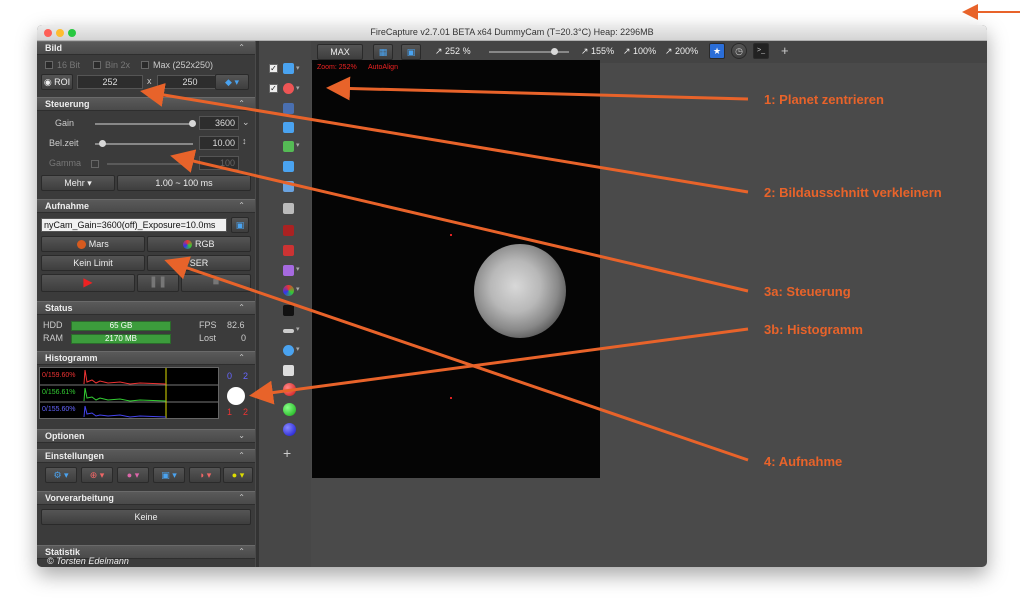  Describe the element at coordinates (190, 82) in the screenshot. I see `roi-height-field: 250` at that location.